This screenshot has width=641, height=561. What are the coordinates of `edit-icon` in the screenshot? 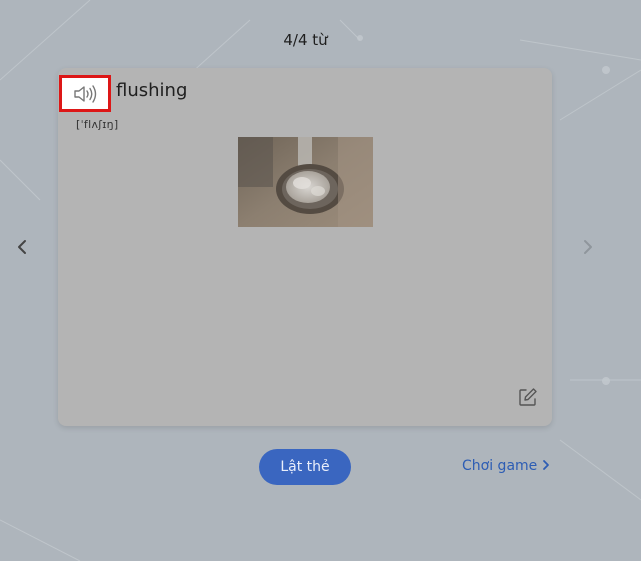 It's located at (528, 397).